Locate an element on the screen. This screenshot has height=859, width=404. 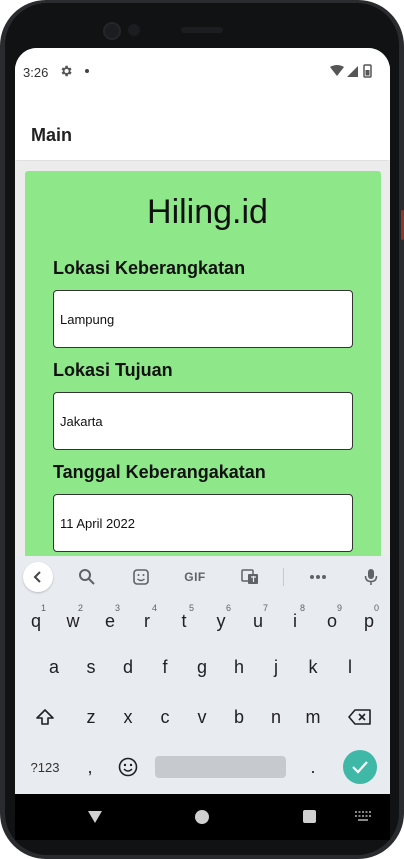
keyboard-mic-button is located at coordinates (371, 577).